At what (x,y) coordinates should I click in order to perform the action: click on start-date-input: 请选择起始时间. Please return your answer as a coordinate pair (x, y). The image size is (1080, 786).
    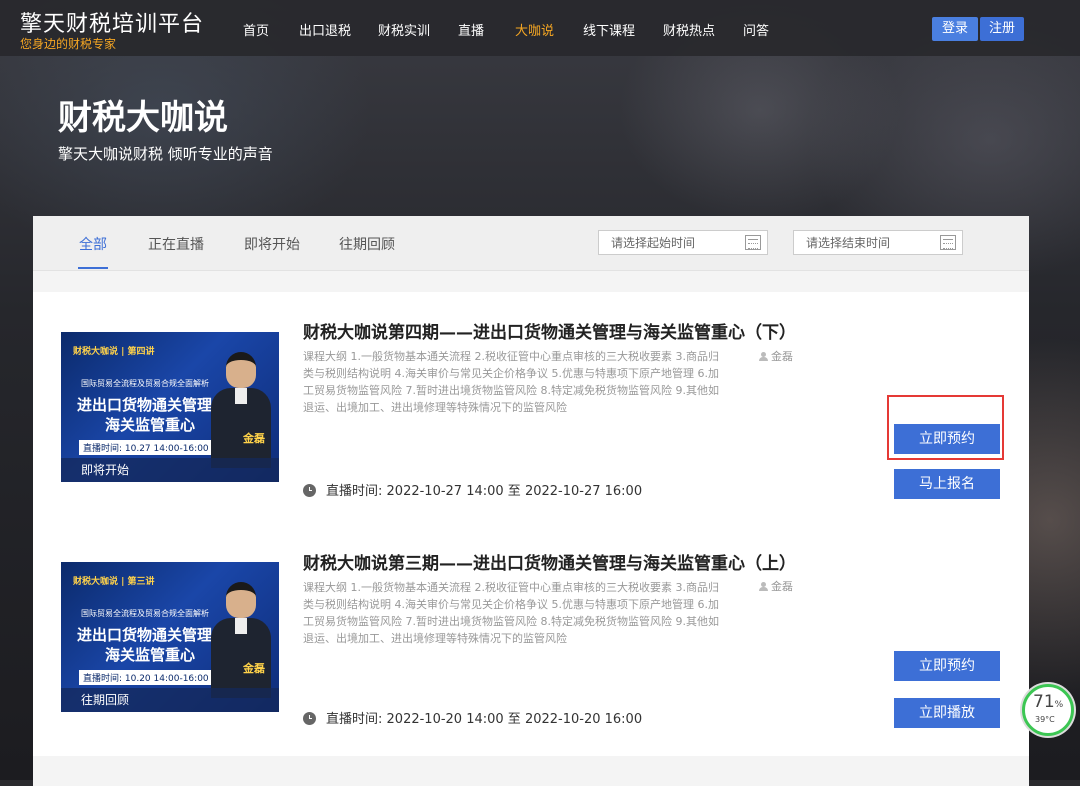
    Looking at the image, I should click on (683, 242).